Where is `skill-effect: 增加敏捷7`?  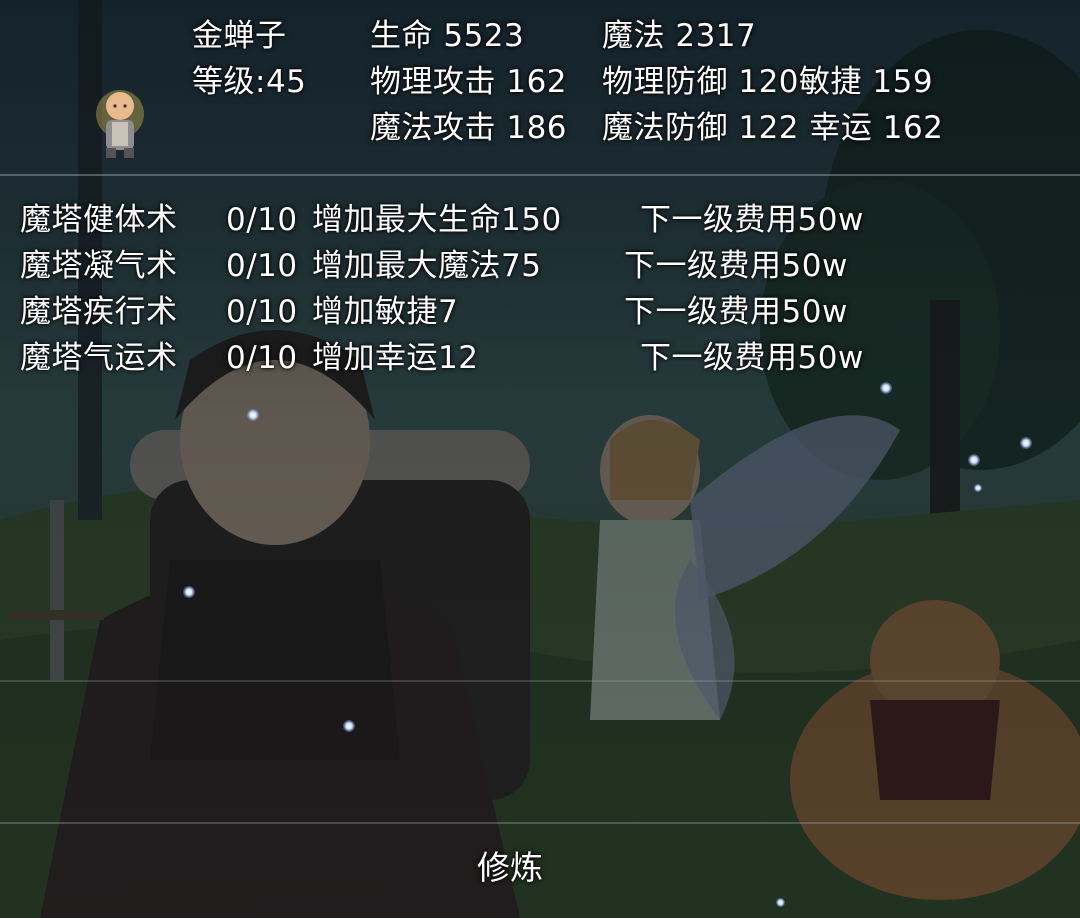 skill-effect: 增加敏捷7 is located at coordinates (385, 312).